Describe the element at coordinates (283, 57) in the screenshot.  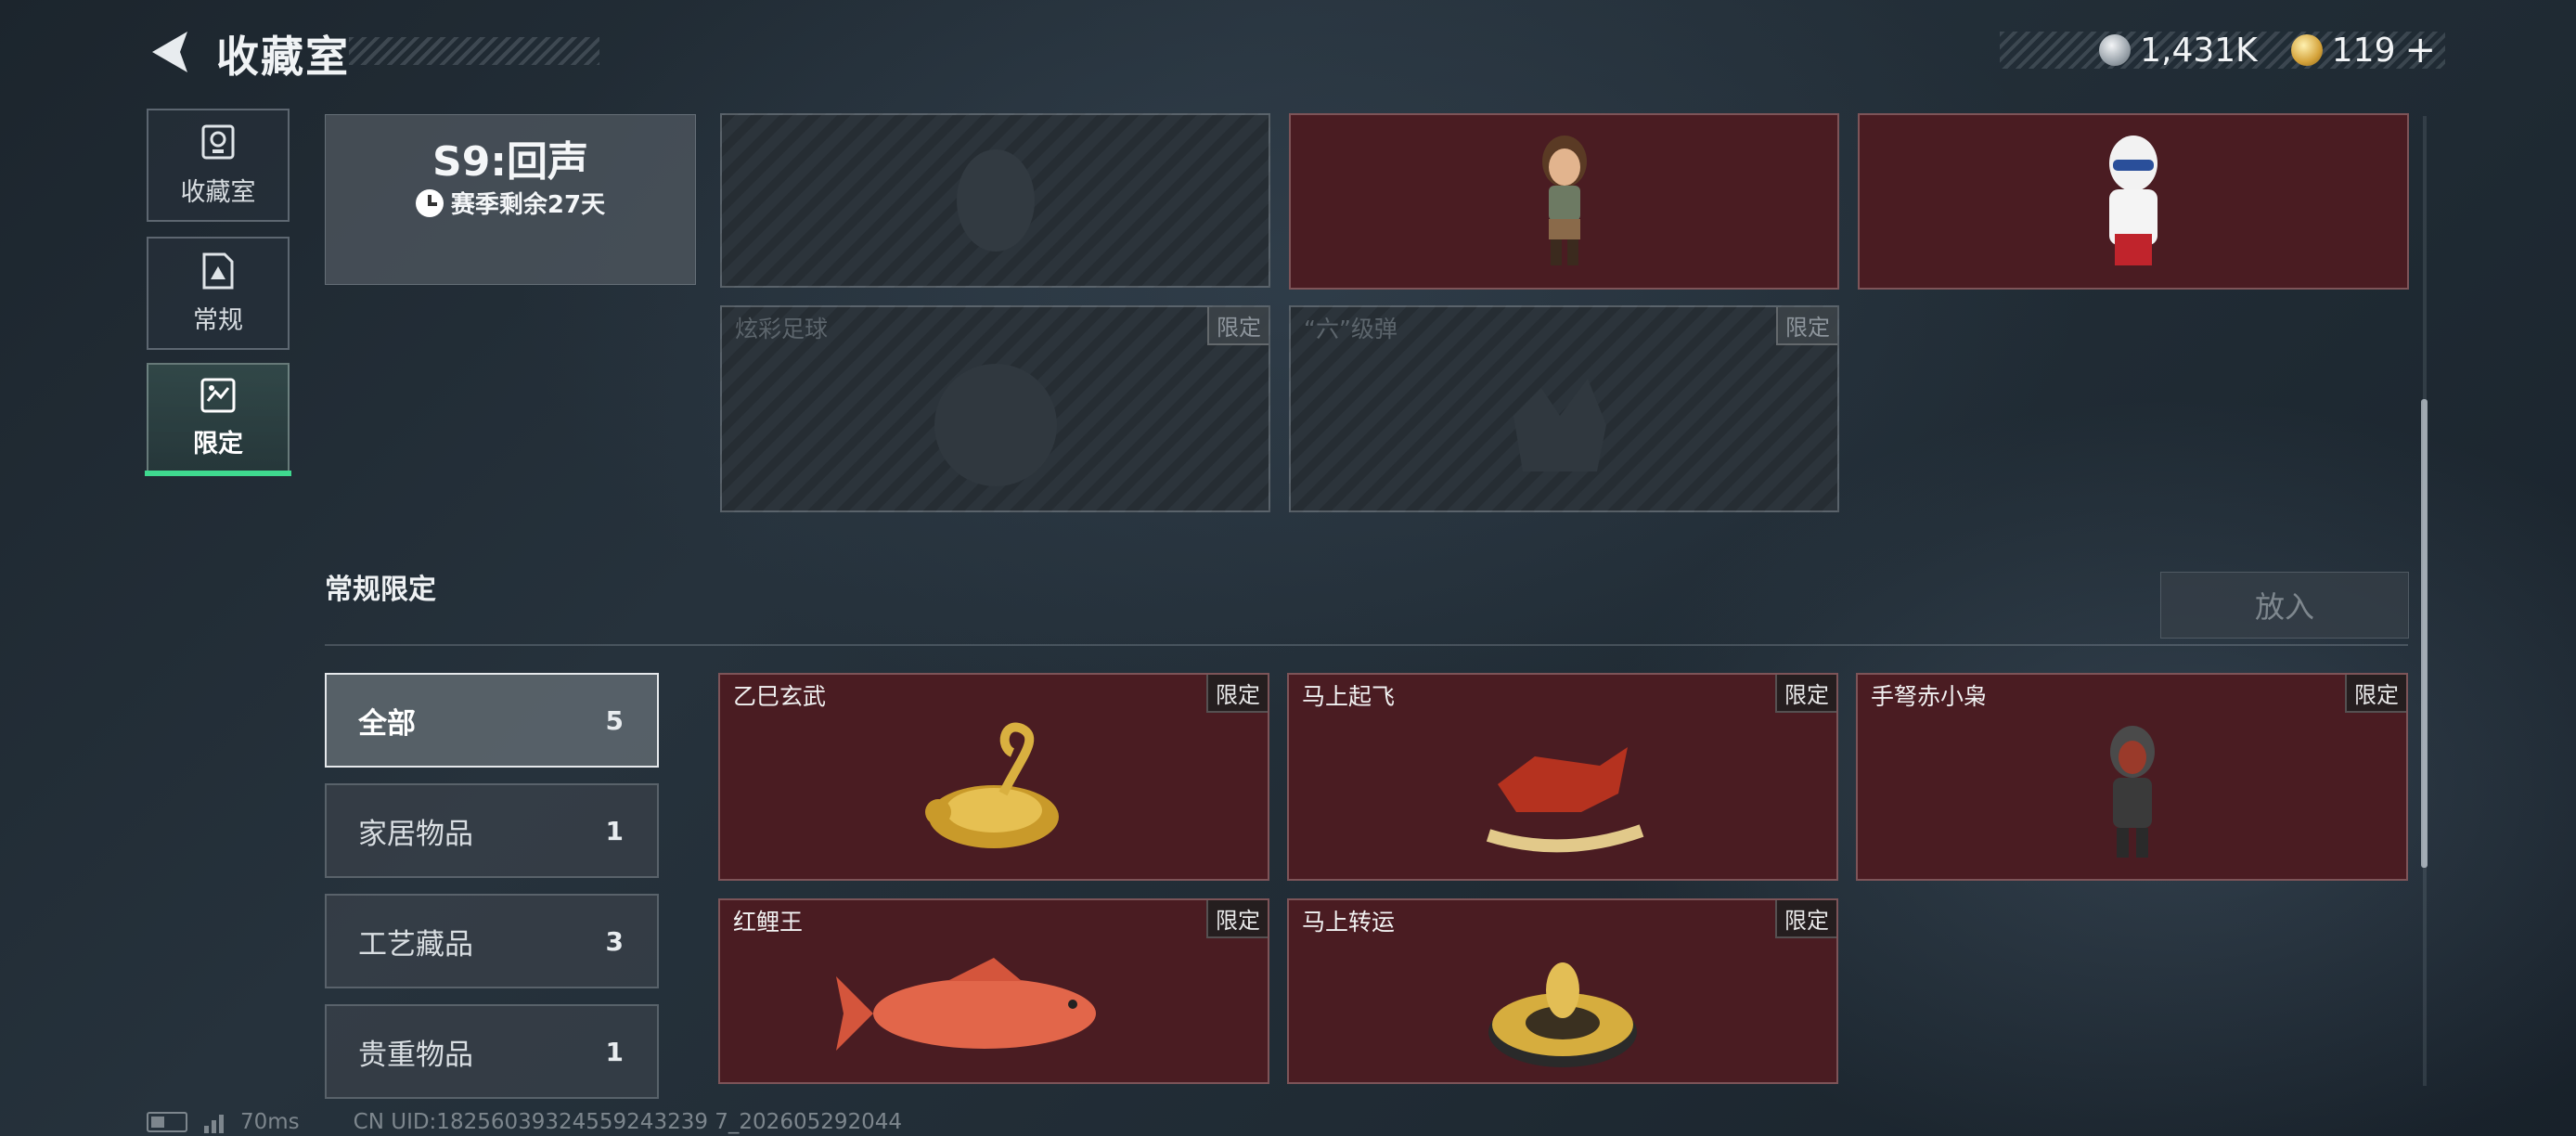
I see `page-title: 收藏室` at that location.